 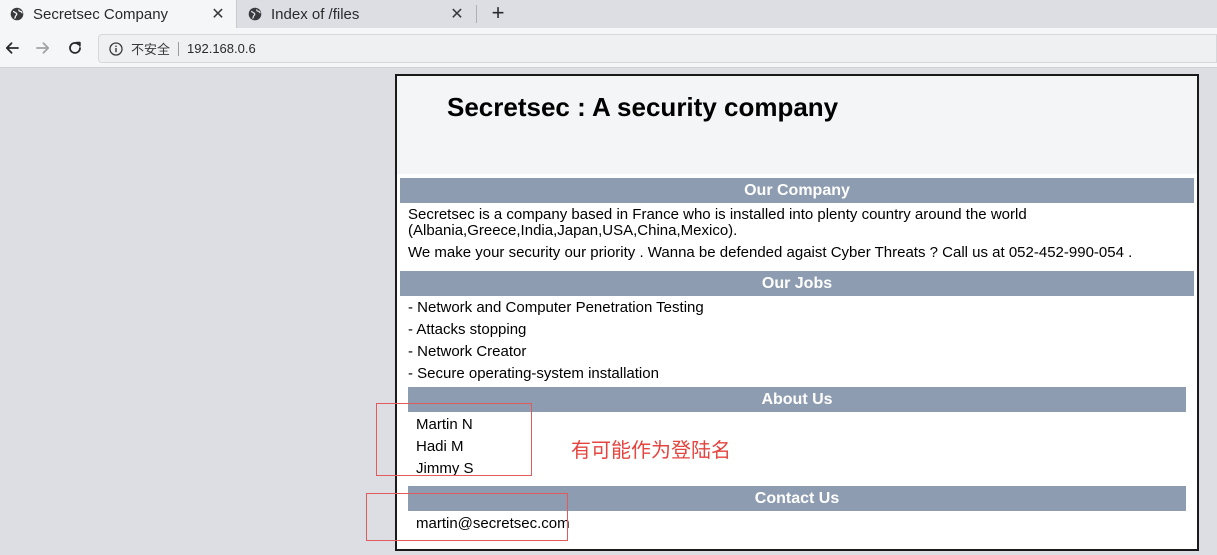 I want to click on page-title: Secretsec : A security company, so click(x=643, y=107).